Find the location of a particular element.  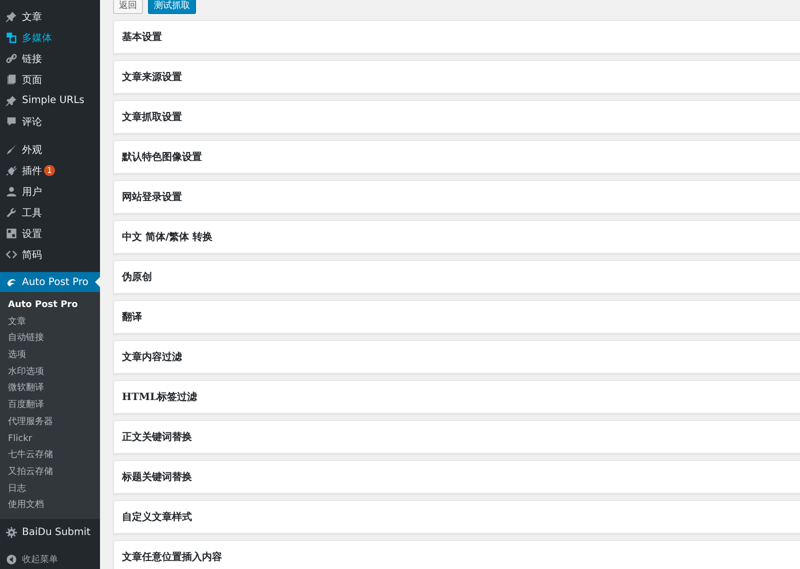

settings-section-header: 文章抓取设置 is located at coordinates (456, 117).